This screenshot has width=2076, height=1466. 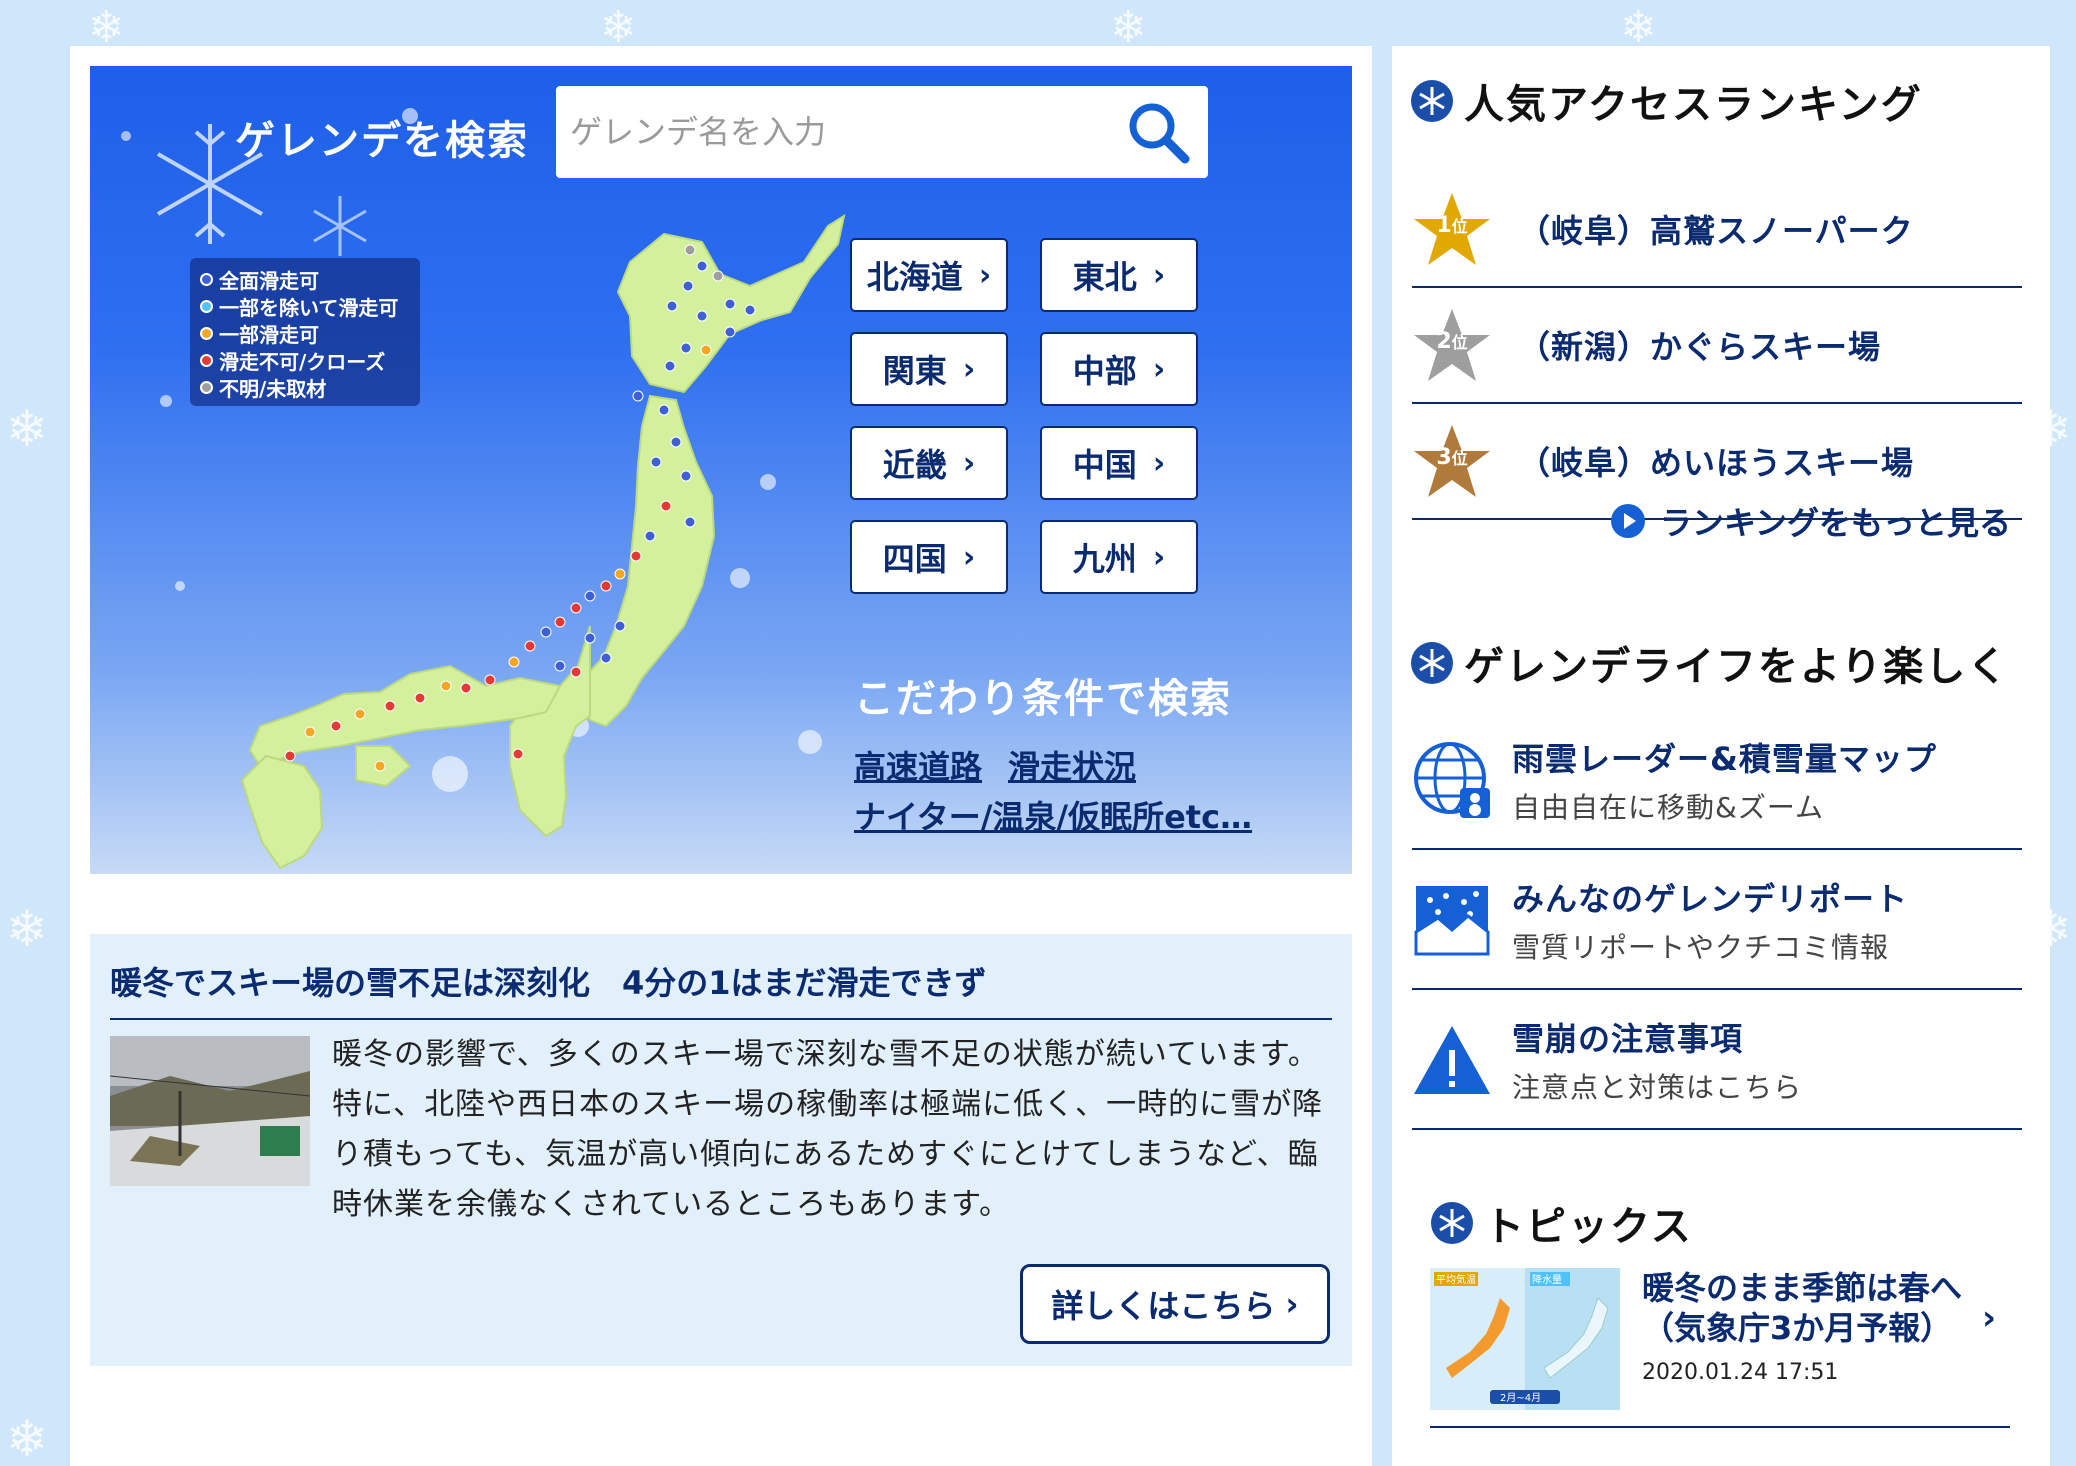 I want to click on ranking-name: （岐阜）高鷲スノーパーク, so click(x=1716, y=231).